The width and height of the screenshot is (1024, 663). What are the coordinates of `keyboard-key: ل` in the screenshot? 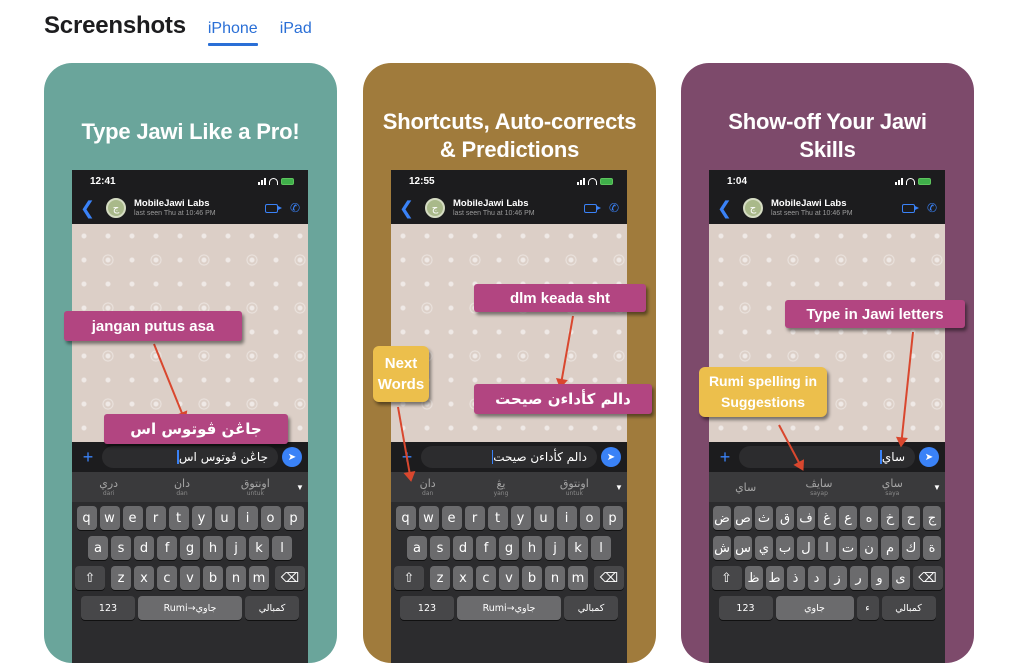 It's located at (806, 548).